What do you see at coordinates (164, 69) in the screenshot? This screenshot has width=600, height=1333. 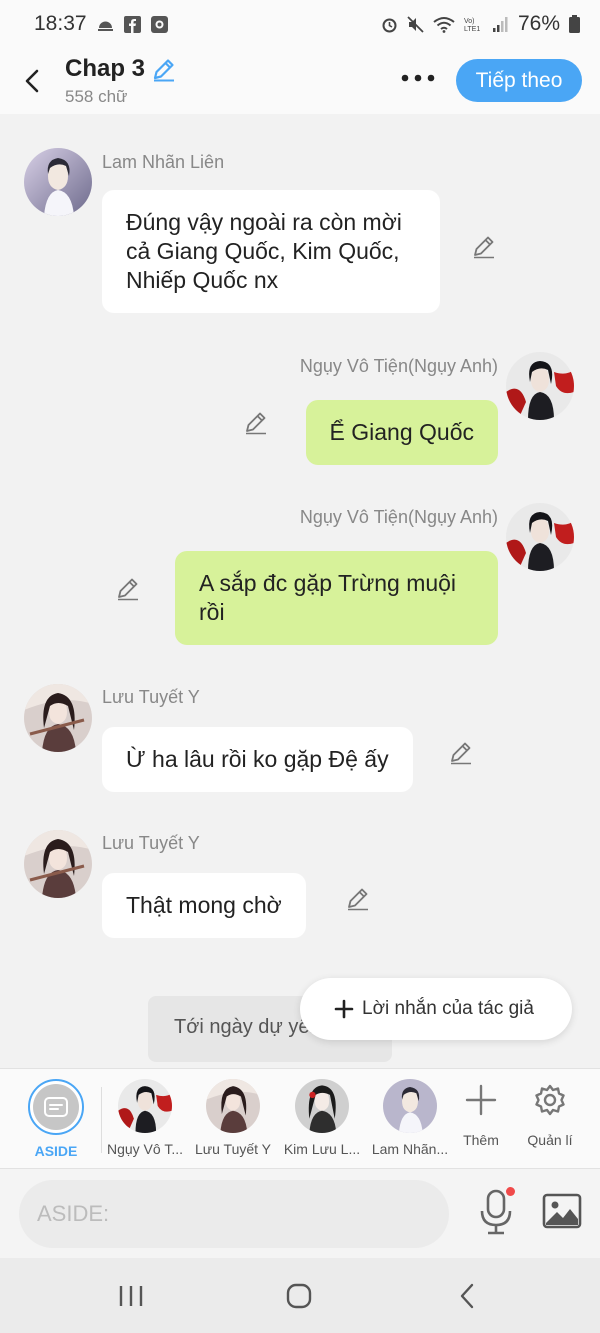 I see `pencil-icon` at bounding box center [164, 69].